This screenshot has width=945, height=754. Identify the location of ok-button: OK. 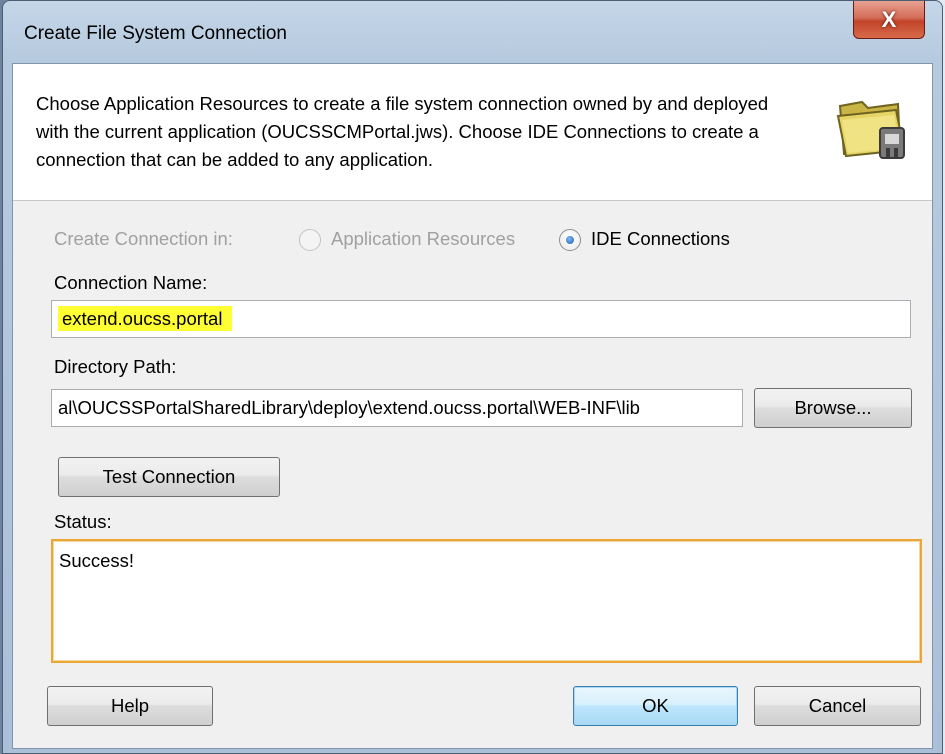
(655, 706).